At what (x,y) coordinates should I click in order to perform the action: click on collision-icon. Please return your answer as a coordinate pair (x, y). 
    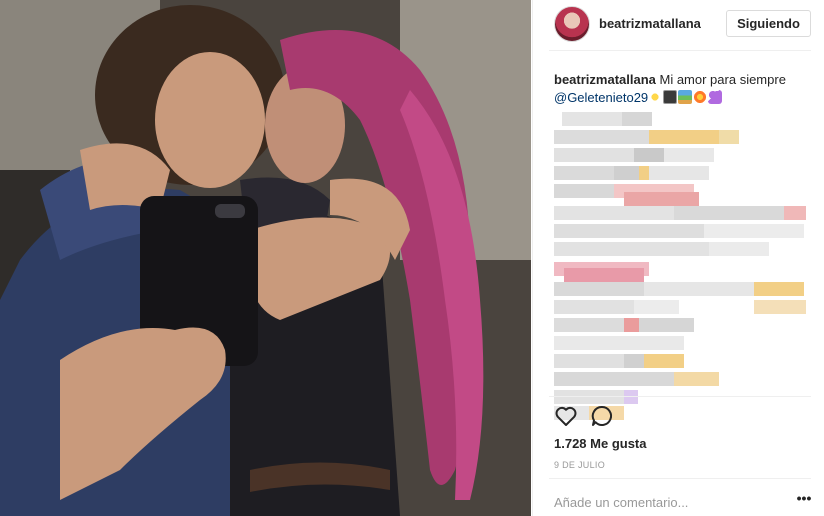
    Looking at the image, I should click on (700, 97).